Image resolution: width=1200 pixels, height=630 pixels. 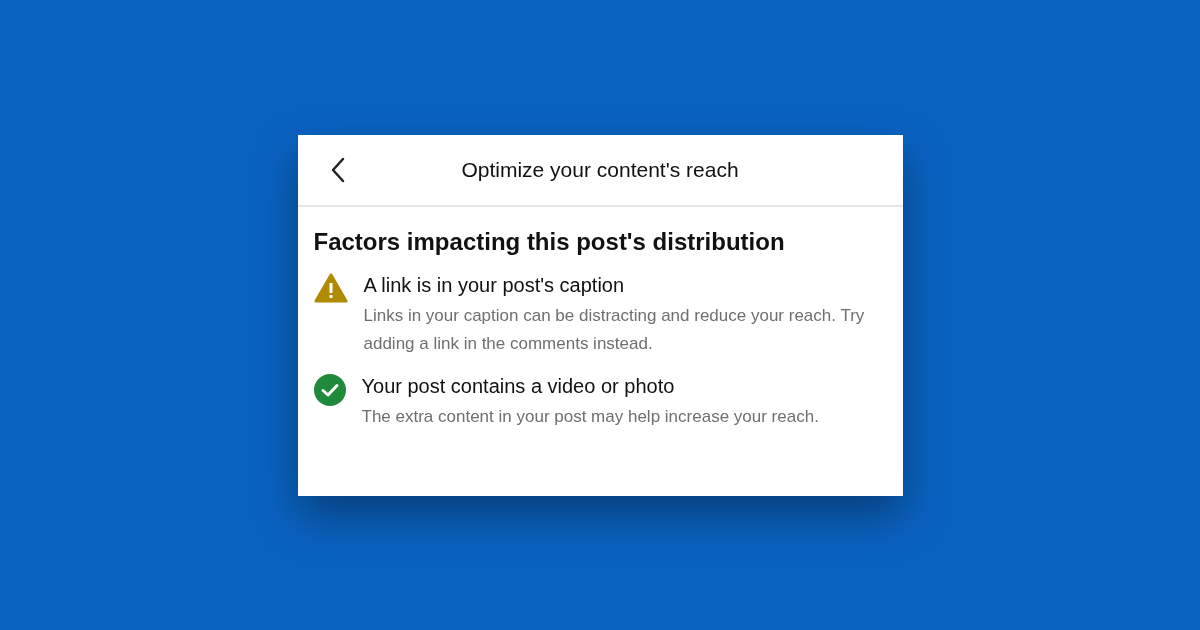 I want to click on header-title: Optimize your content's reach, so click(x=600, y=169).